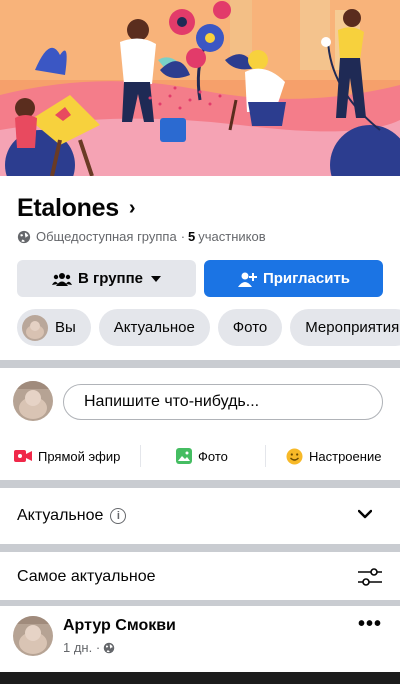 The image size is (400, 684). I want to click on invite-button: Пригласить, so click(293, 278).